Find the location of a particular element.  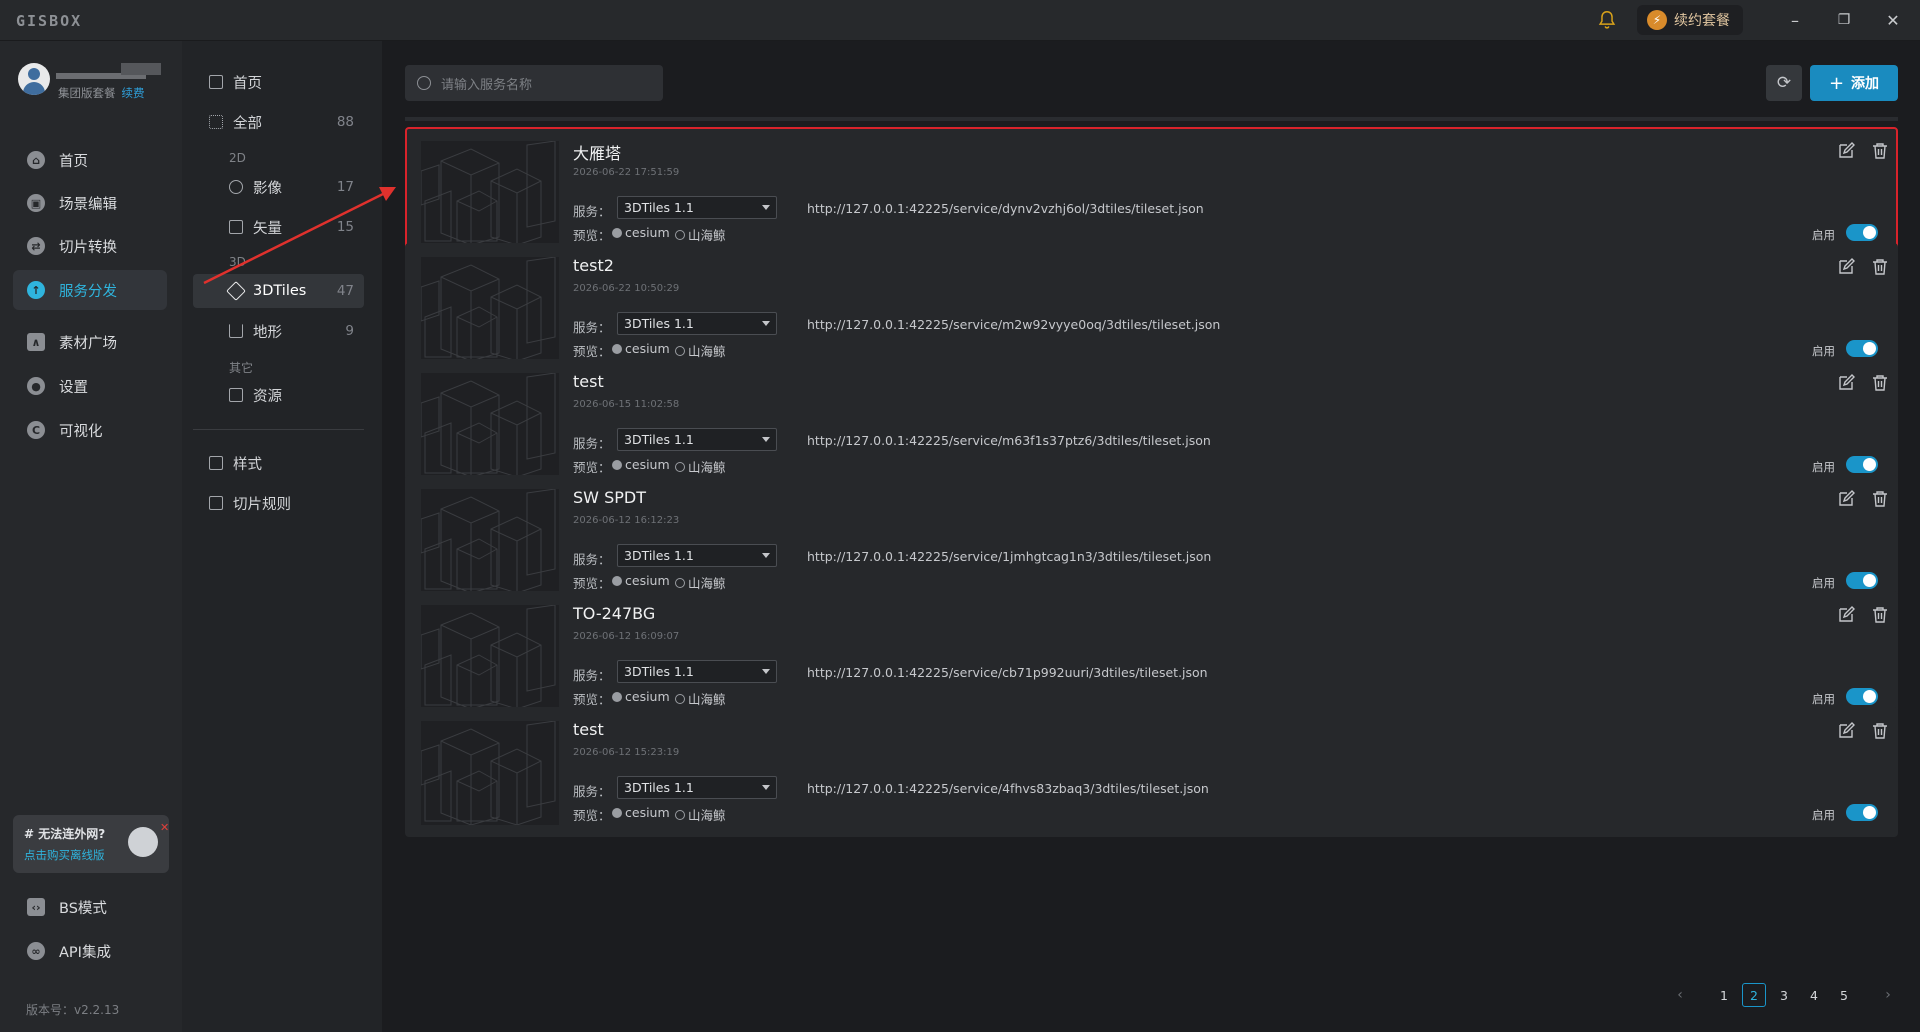

prev-page-button: ‹ is located at coordinates (1680, 995).